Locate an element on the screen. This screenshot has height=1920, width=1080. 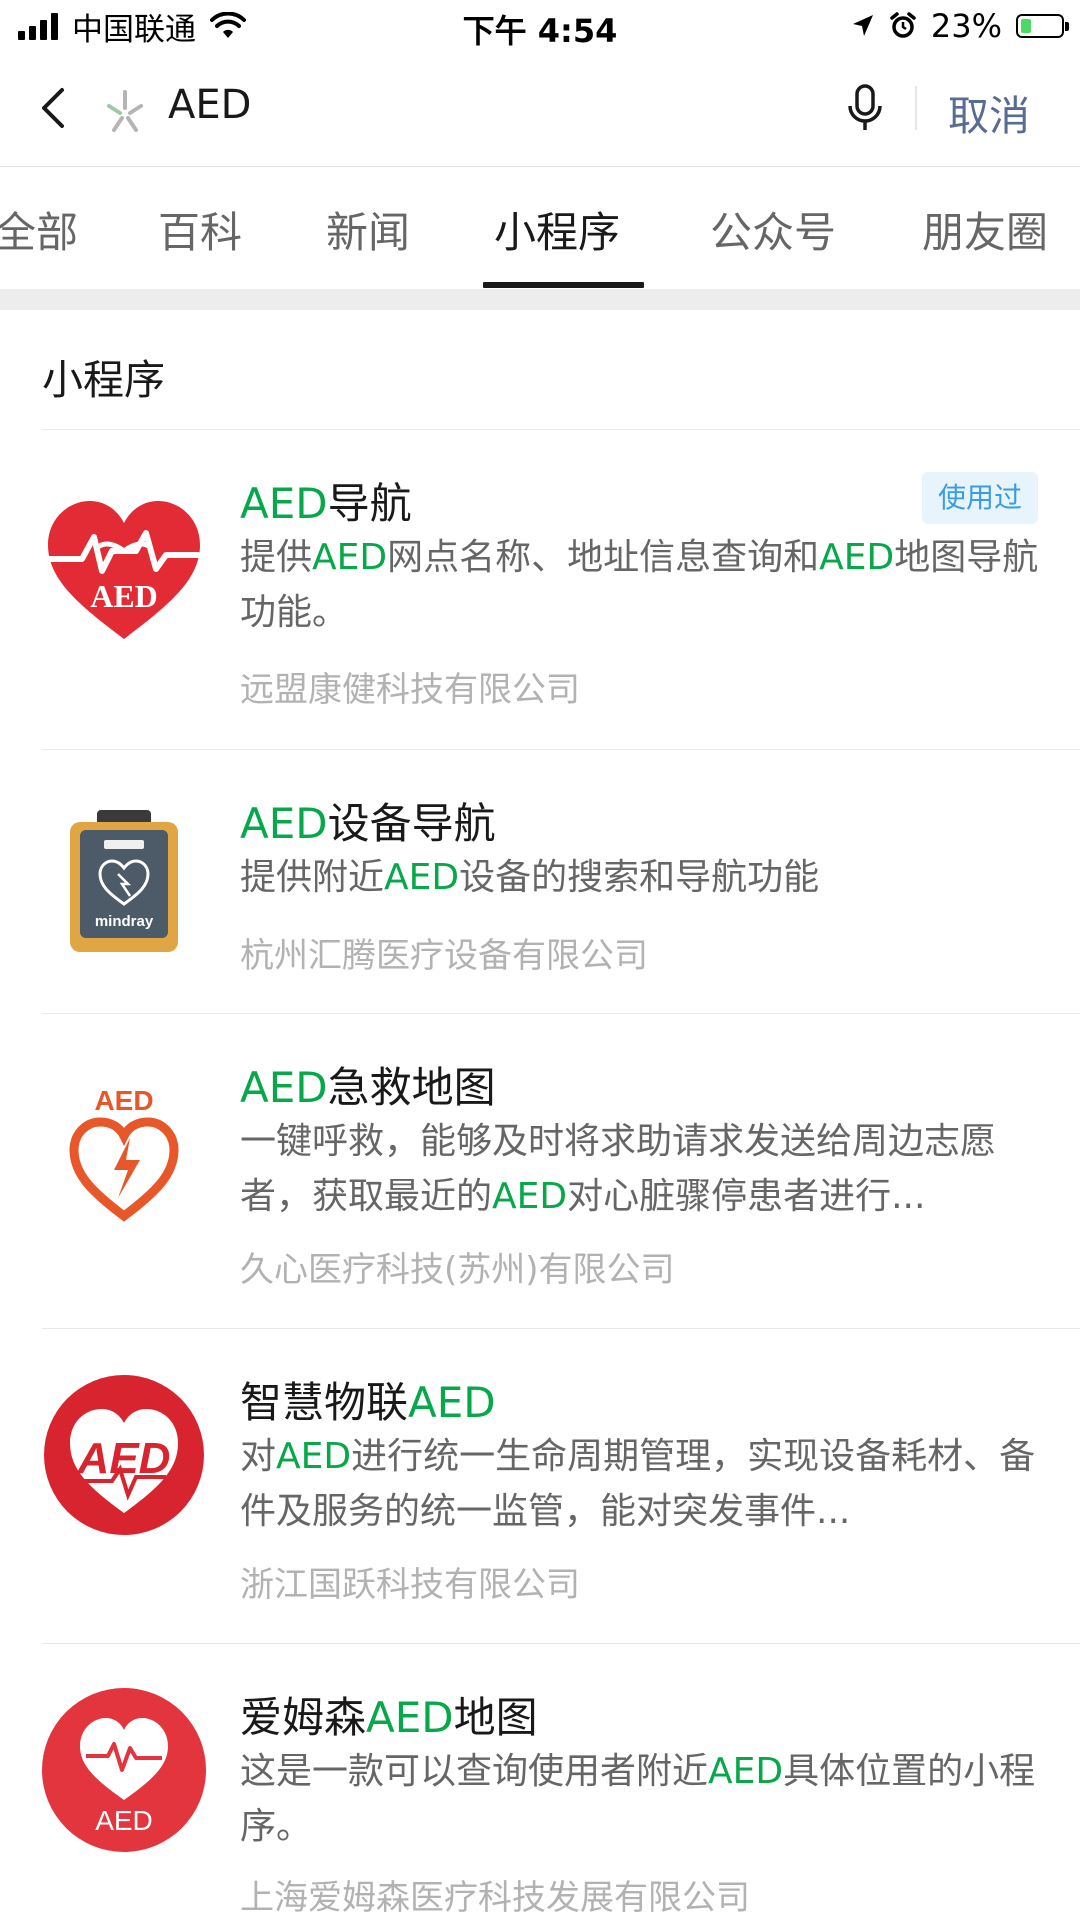
battery-percent: 23% is located at coordinates (966, 26).